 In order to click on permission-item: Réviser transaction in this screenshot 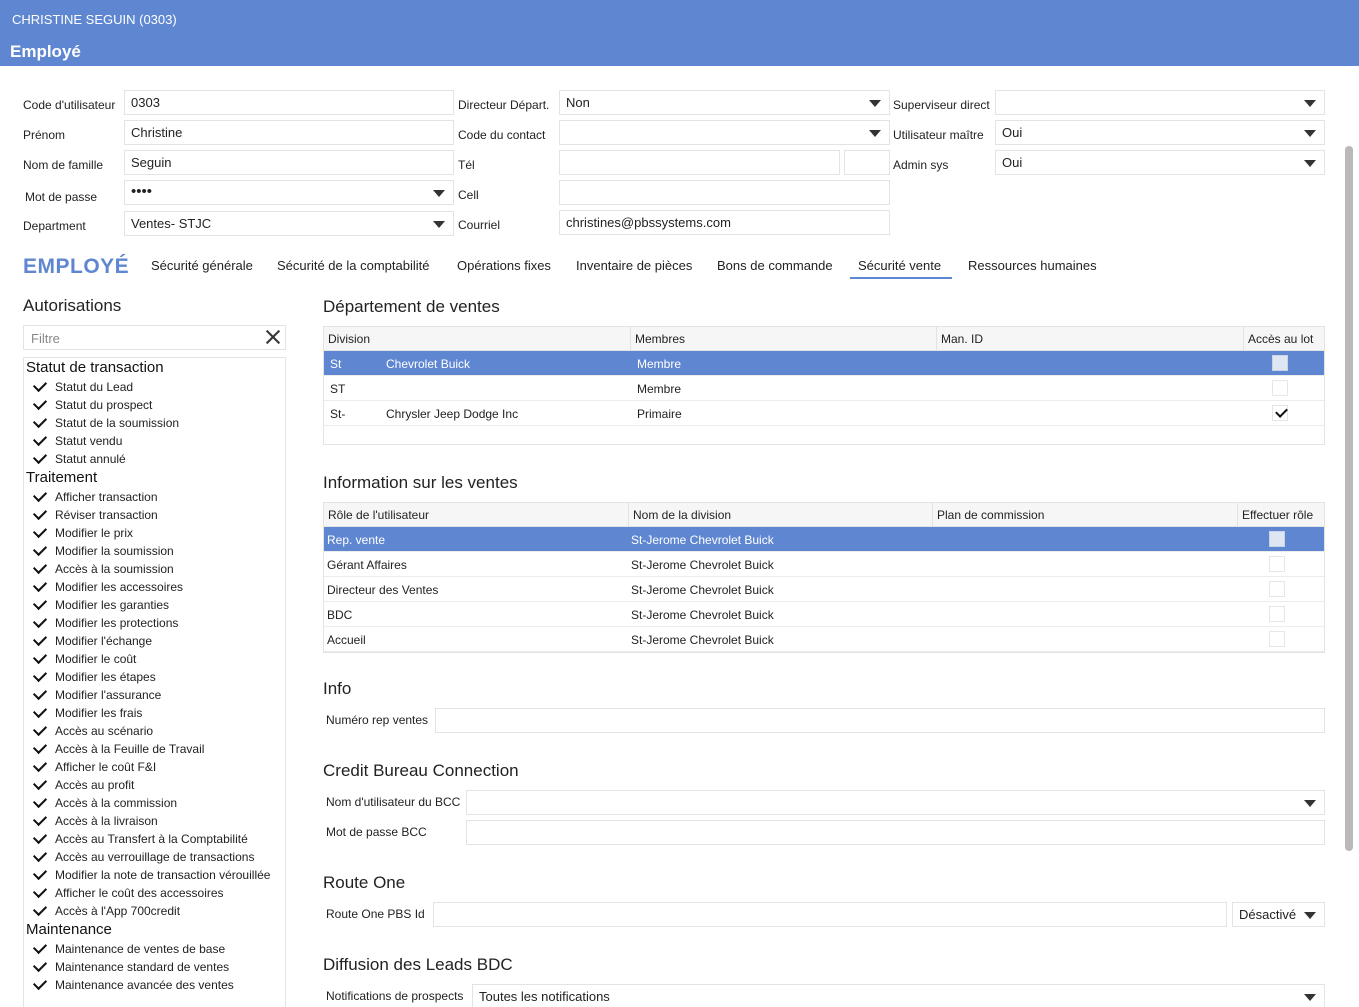, I will do `click(154, 514)`.